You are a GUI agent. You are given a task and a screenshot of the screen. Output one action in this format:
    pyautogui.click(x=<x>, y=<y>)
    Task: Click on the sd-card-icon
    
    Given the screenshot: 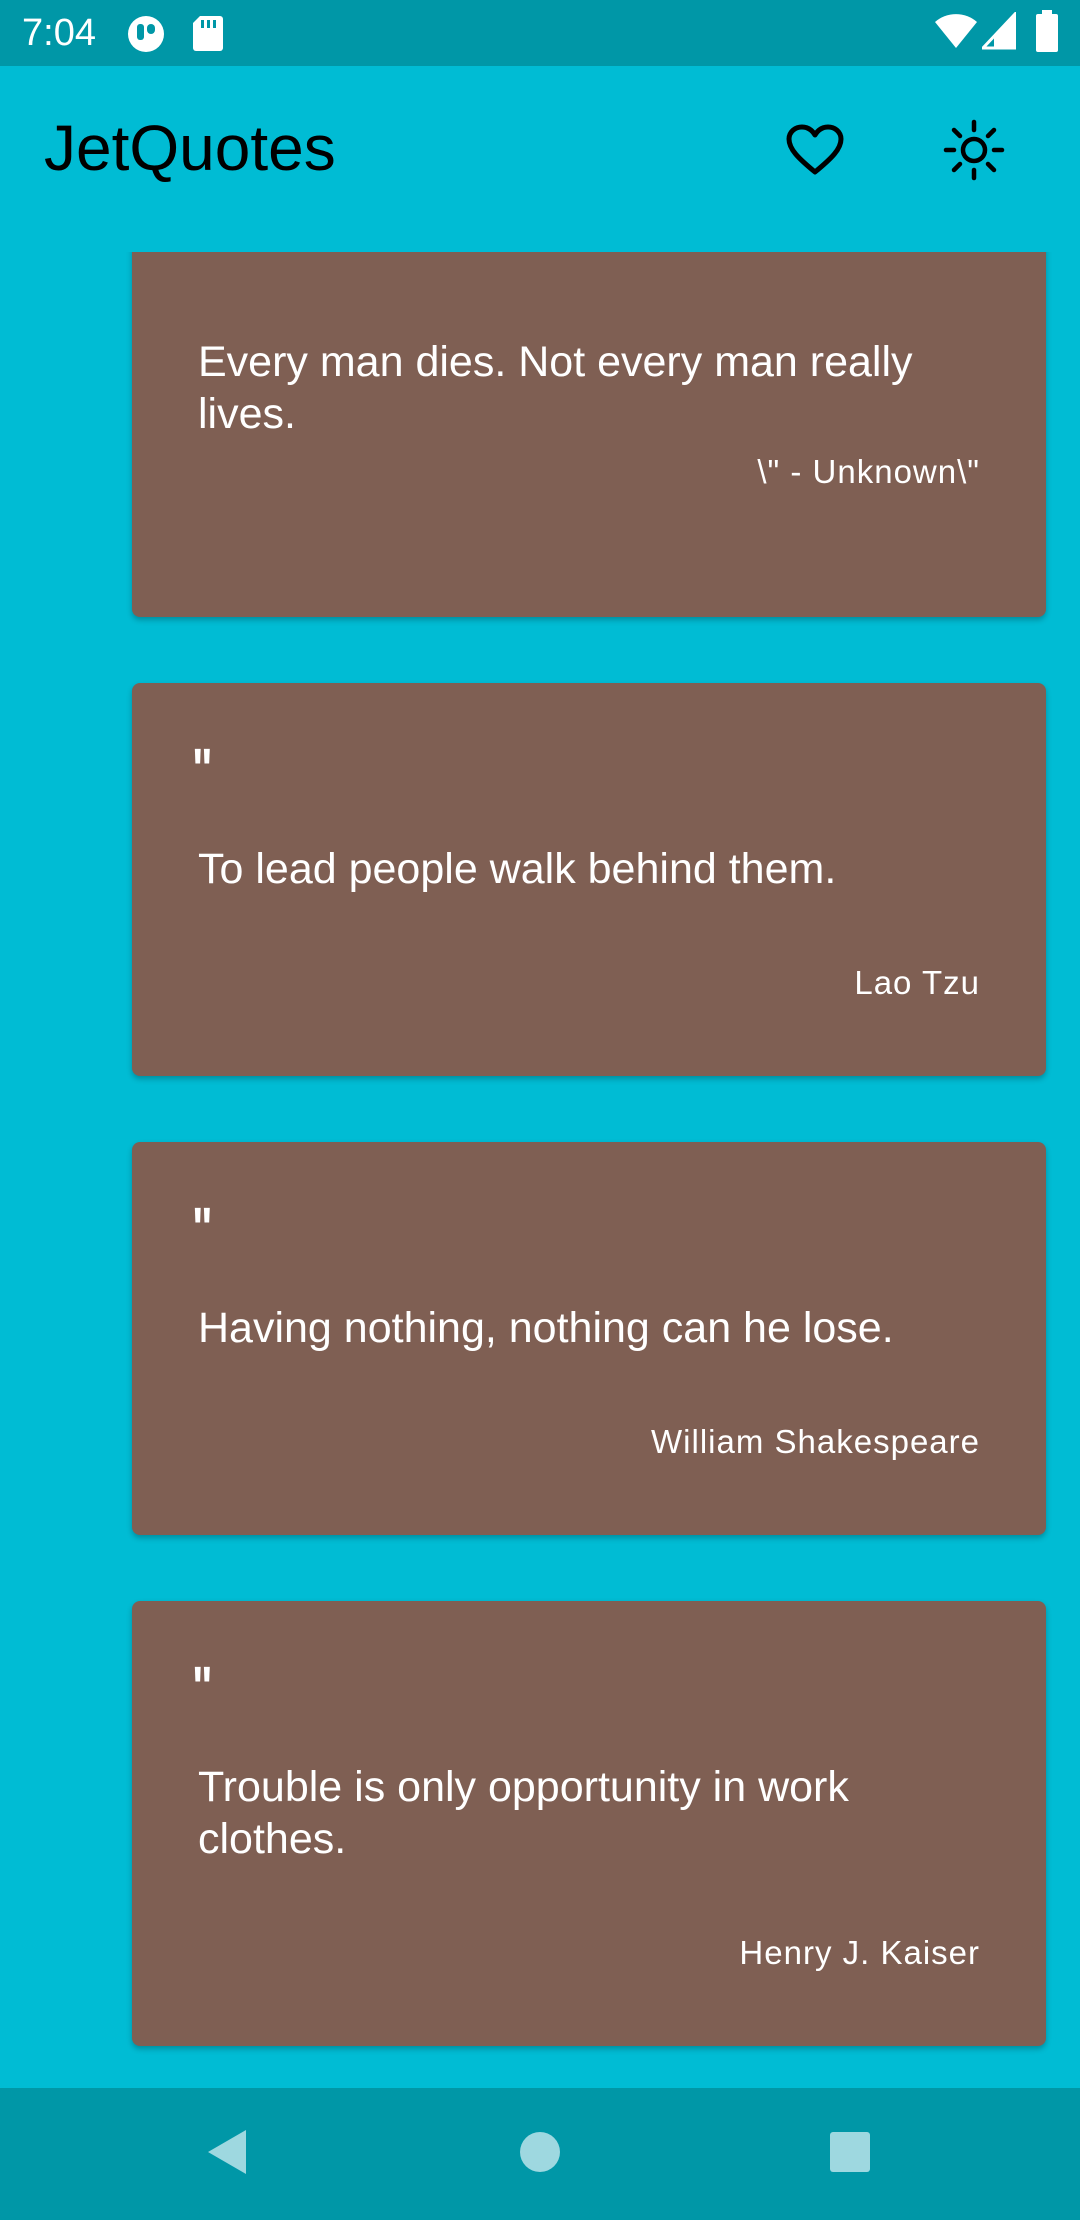 What is the action you would take?
    pyautogui.click(x=208, y=35)
    